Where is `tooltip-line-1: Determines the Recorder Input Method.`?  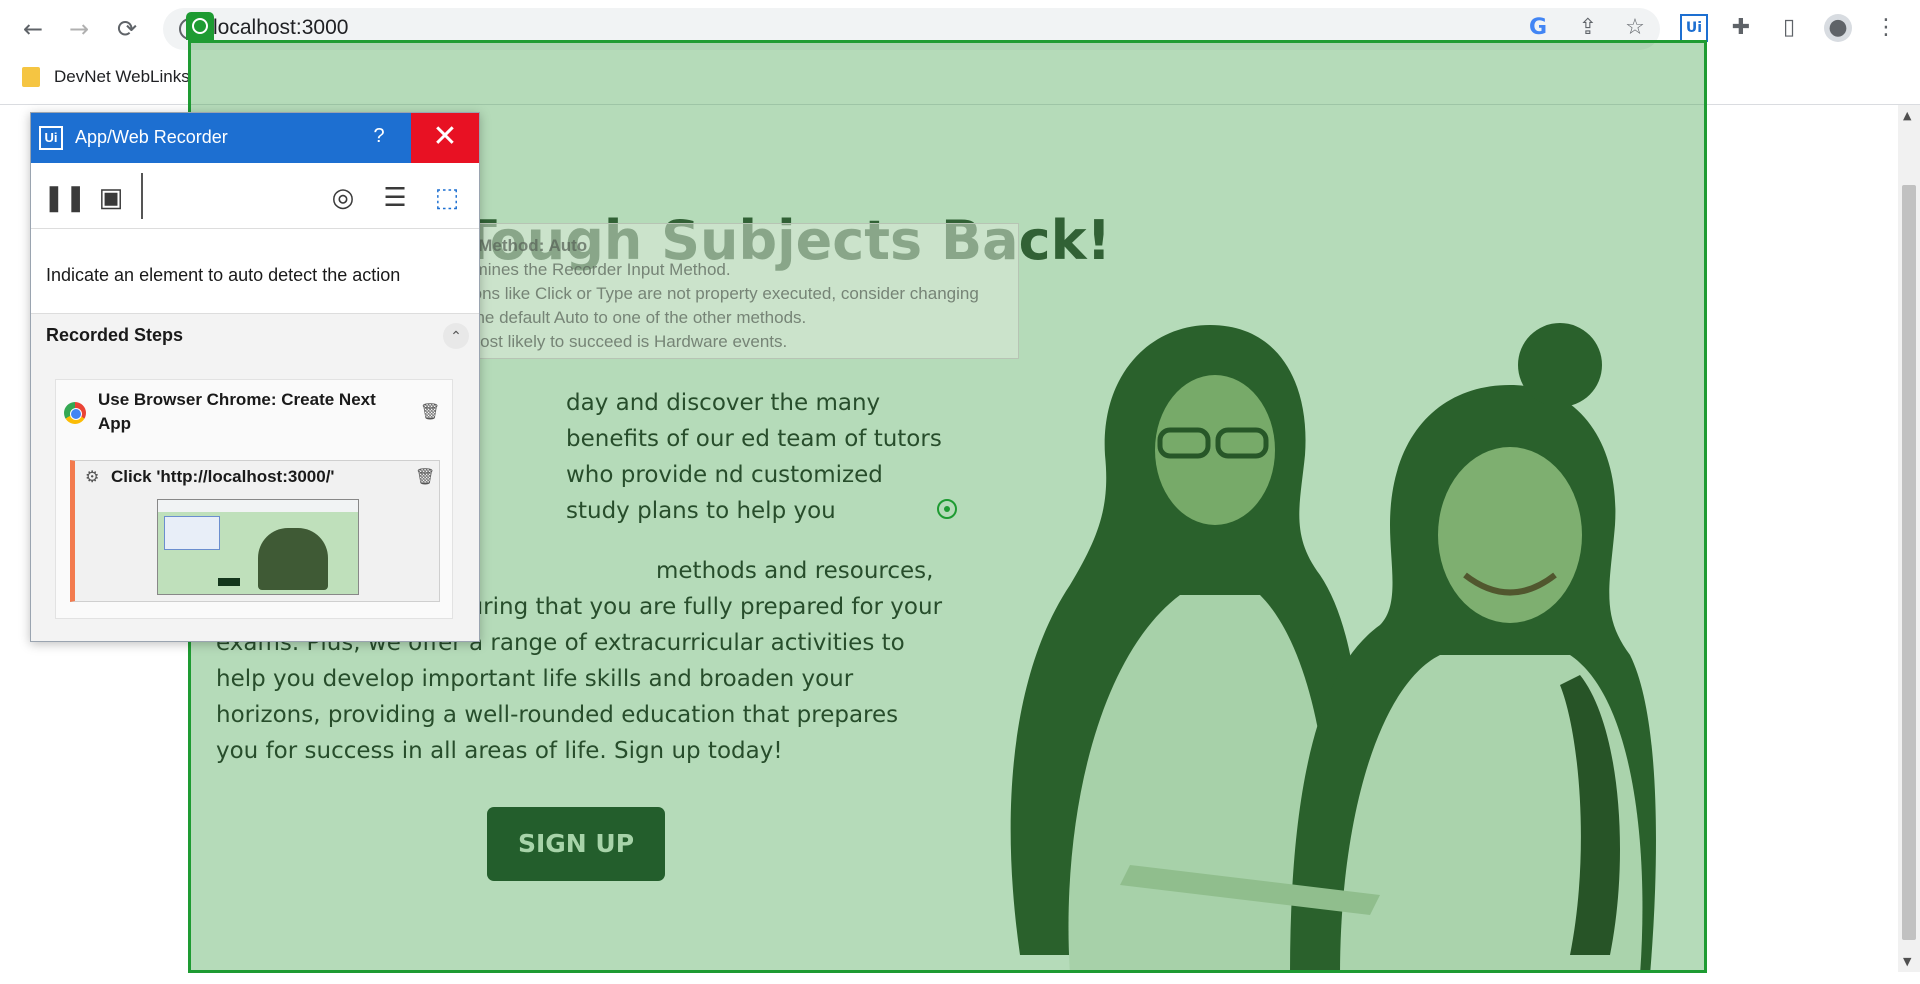
tooltip-line-1: Determines the Recorder Input Method. is located at coordinates (581, 269).